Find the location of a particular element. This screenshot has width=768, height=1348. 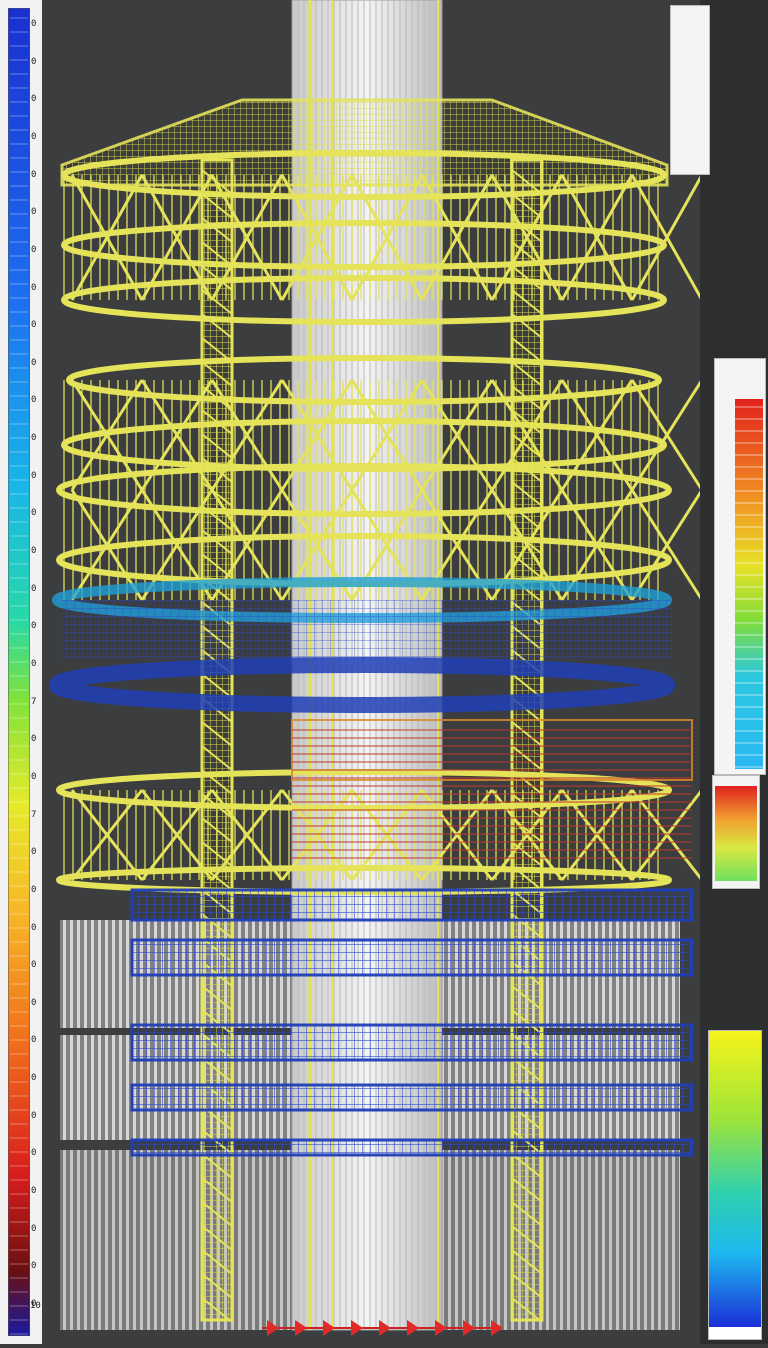

legend-upper is located at coordinates (740, 566).